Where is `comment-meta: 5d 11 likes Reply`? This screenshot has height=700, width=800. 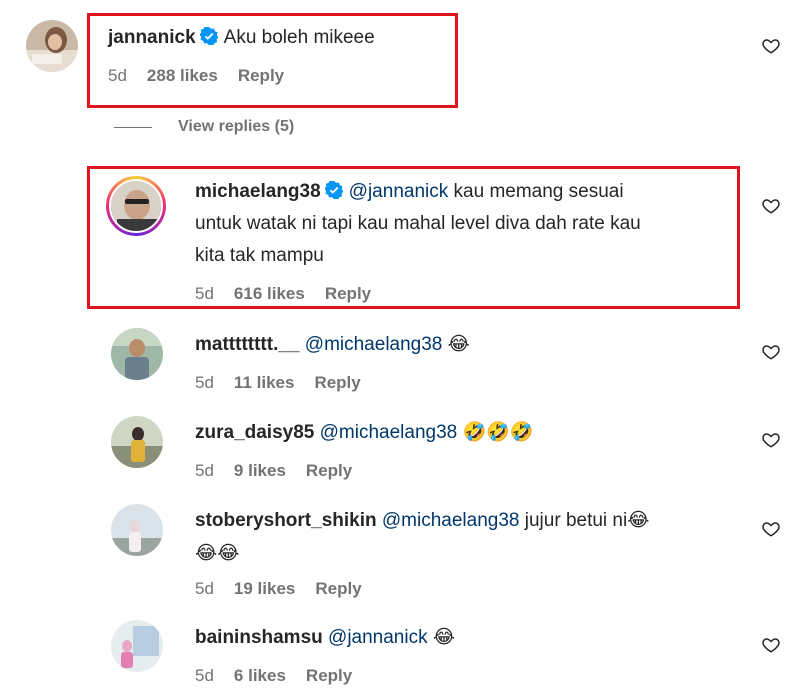 comment-meta: 5d 11 likes Reply is located at coordinates (278, 383).